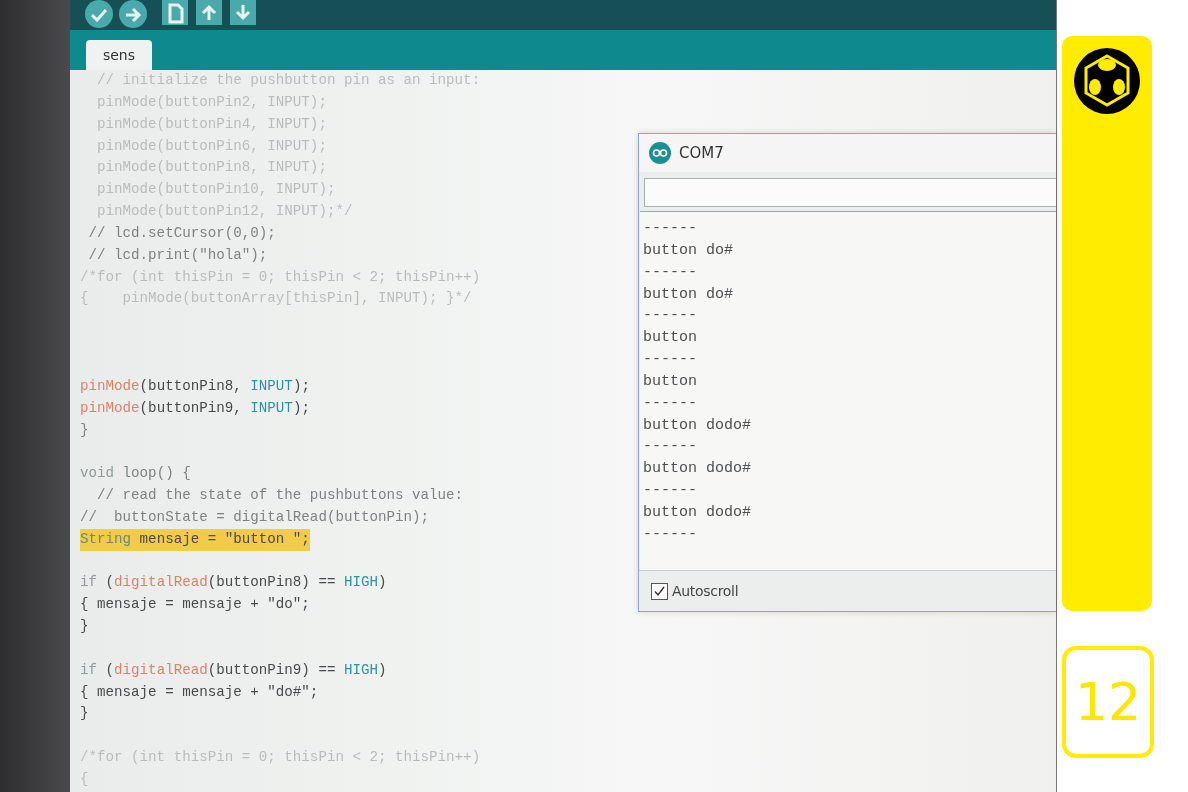  Describe the element at coordinates (701, 153) in the screenshot. I see `window-title: COM7` at that location.